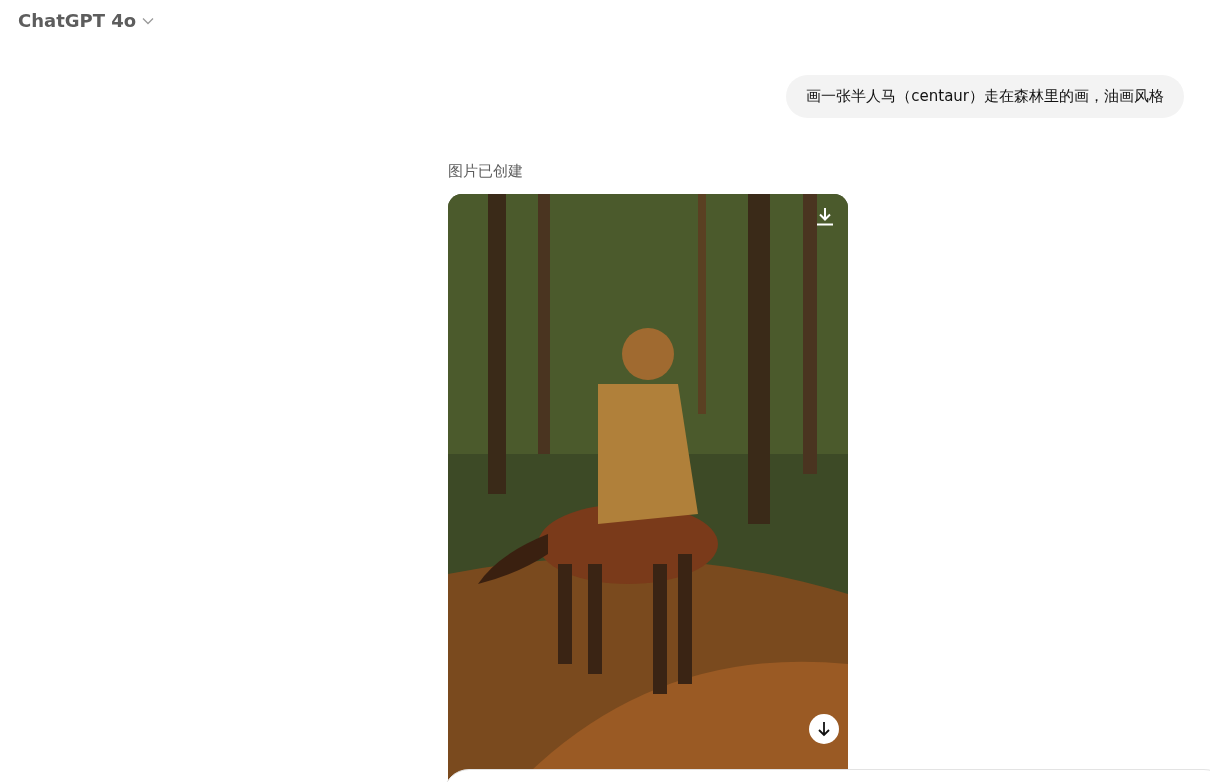 This screenshot has width=1210, height=782. I want to click on download-icon, so click(825, 216).